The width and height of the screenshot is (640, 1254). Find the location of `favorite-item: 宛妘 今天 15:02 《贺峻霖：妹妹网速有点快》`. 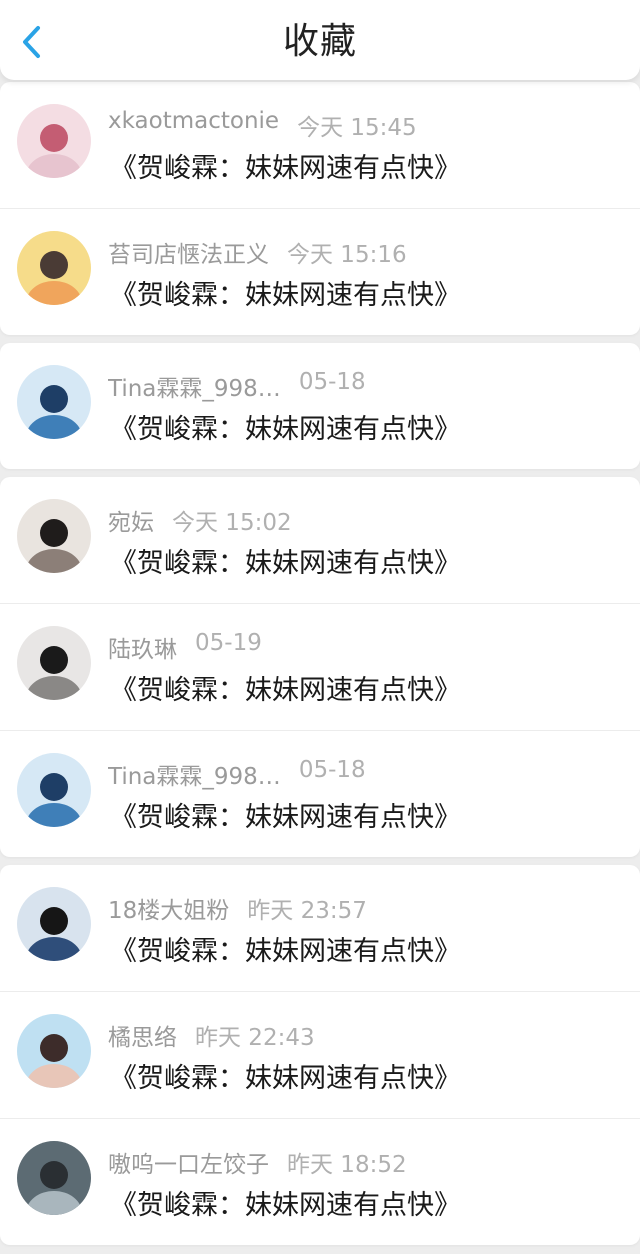

favorite-item: 宛妘 今天 15:02 《贺峻霖：妹妹网速有点快》 is located at coordinates (320, 540).